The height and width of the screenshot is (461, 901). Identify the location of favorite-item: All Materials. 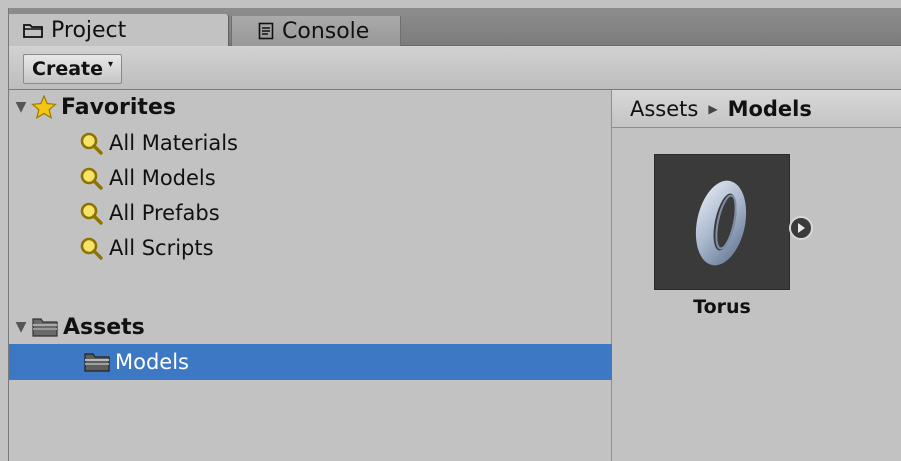
(158, 143).